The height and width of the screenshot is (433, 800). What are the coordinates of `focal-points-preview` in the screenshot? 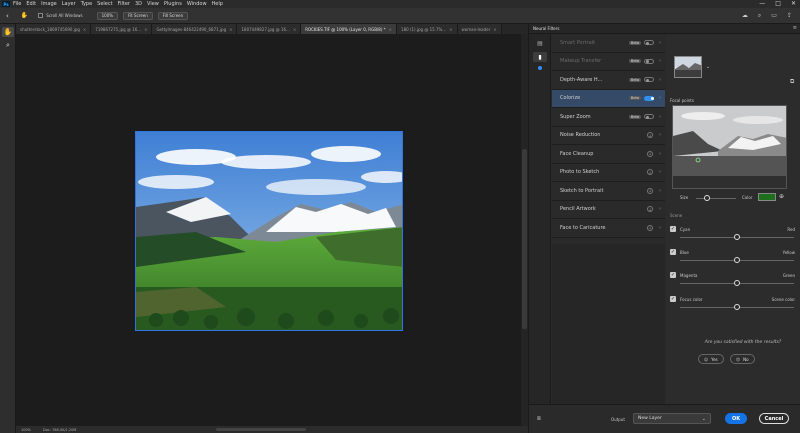 It's located at (729, 147).